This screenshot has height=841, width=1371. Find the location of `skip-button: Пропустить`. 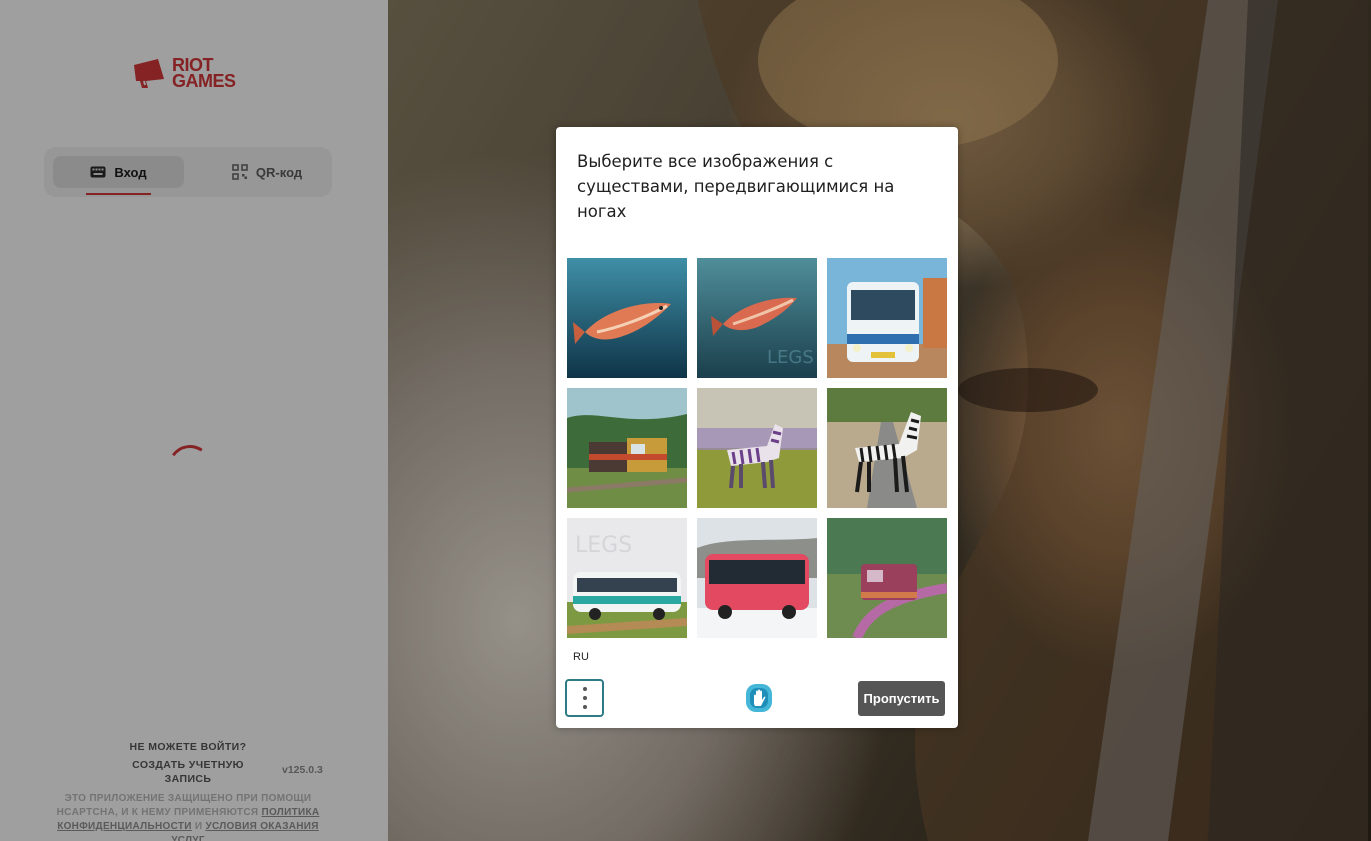

skip-button: Пропустить is located at coordinates (901, 698).